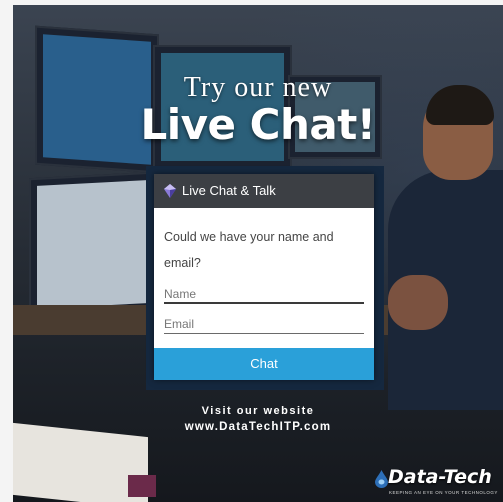  I want to click on monitor-screen, so click(92, 244).